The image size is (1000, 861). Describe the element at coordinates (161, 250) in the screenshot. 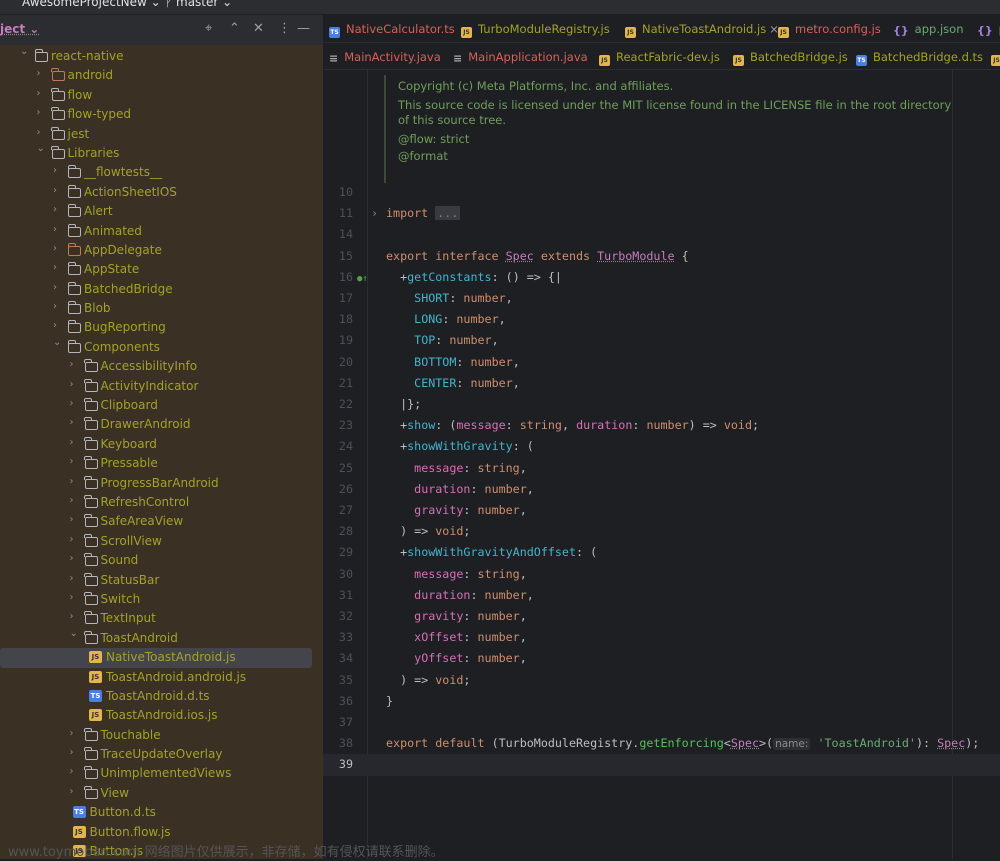

I see `tree-item: › AppDelegate` at that location.